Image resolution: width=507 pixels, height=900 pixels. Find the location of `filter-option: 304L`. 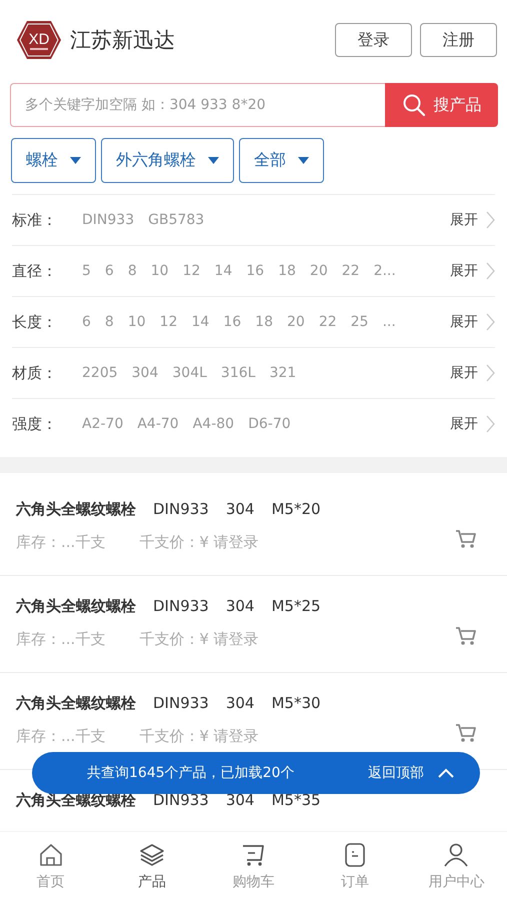

filter-option: 304L is located at coordinates (189, 373).